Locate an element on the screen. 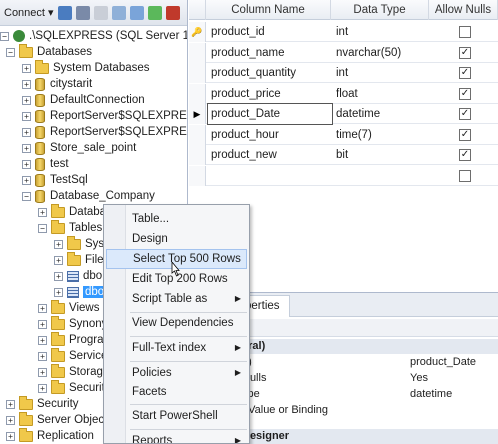 The image size is (498, 444). register-server-icon is located at coordinates (64, 12).